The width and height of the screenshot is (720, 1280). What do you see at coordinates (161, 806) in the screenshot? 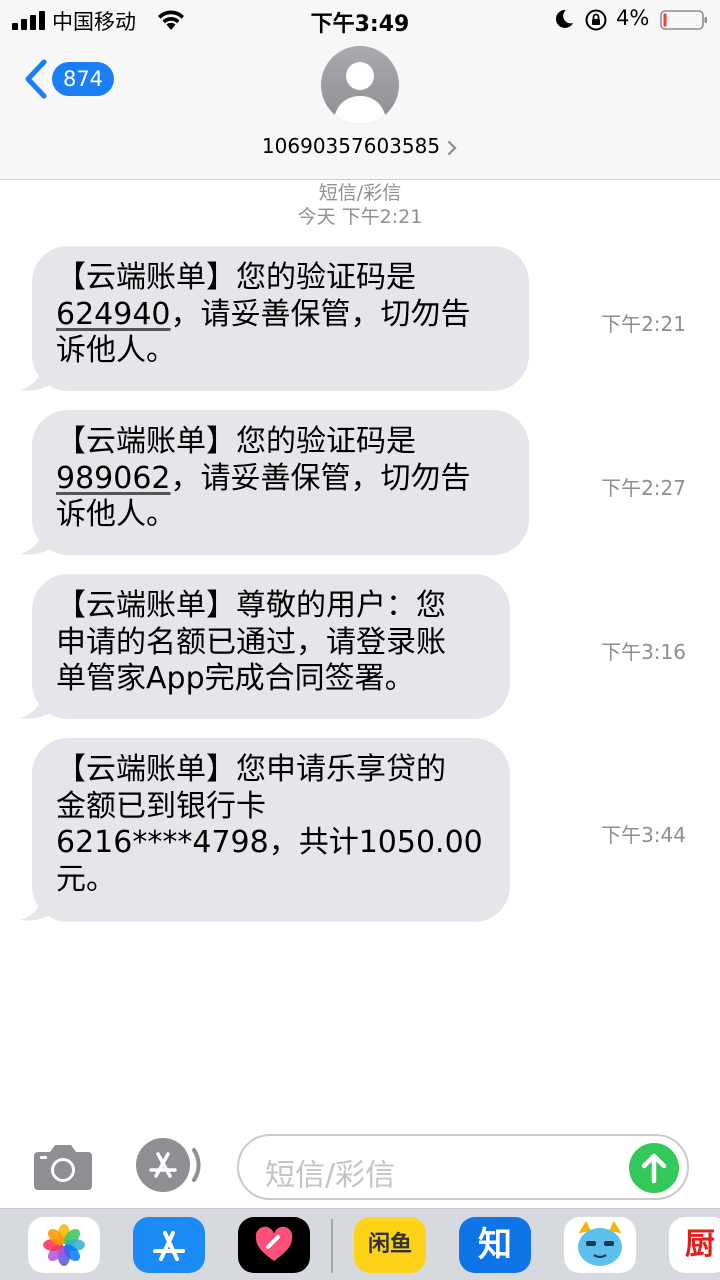
I see `message-line: 金额已到银行卡` at bounding box center [161, 806].